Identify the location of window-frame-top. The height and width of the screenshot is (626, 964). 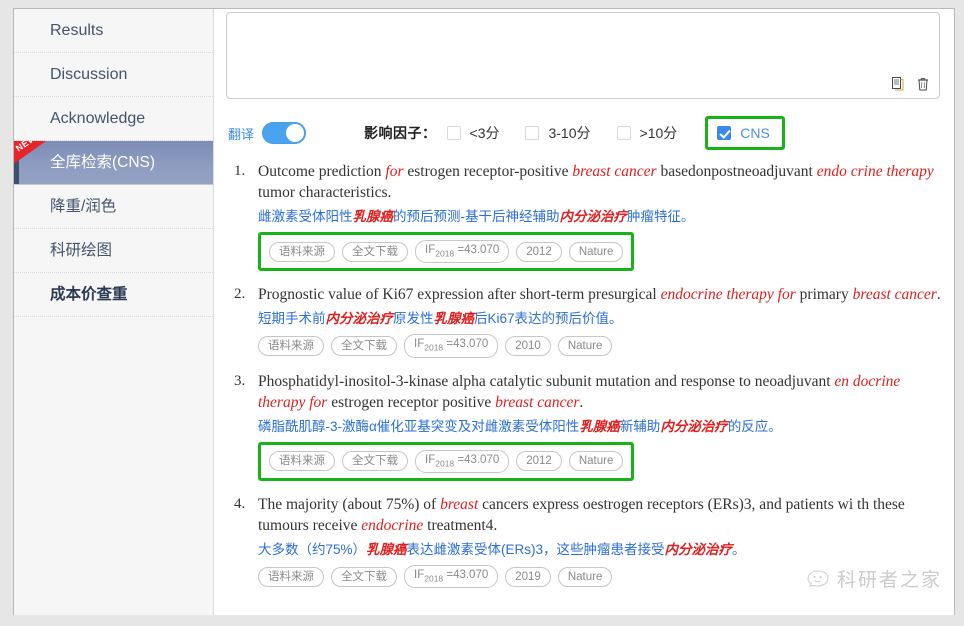
(482, 4).